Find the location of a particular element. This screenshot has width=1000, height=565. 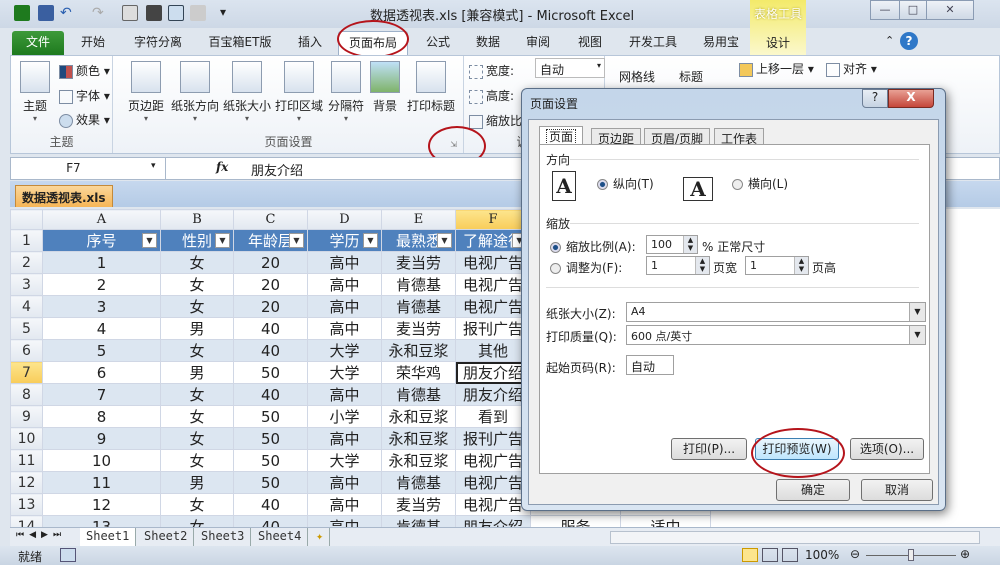

column-header-d: D is located at coordinates (344, 219).